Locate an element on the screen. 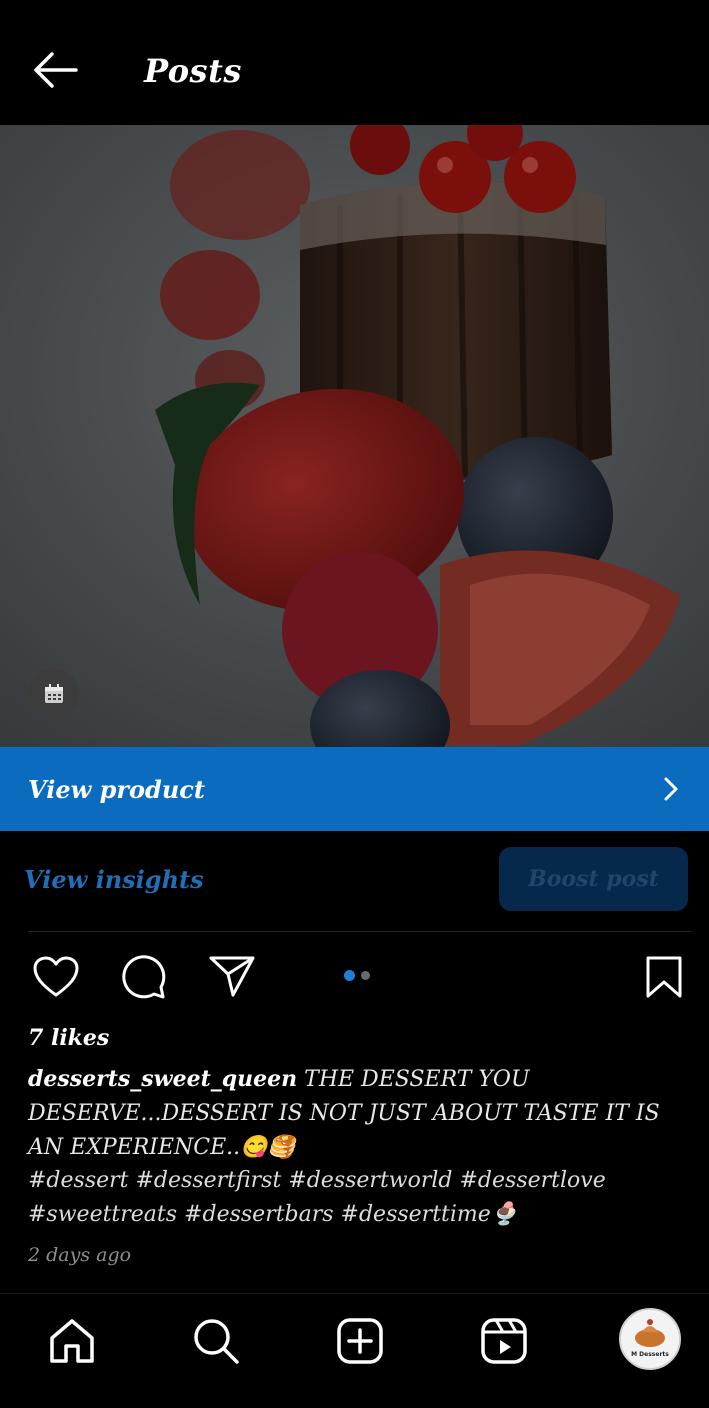 This screenshot has width=709, height=1408. send-icon is located at coordinates (232, 976).